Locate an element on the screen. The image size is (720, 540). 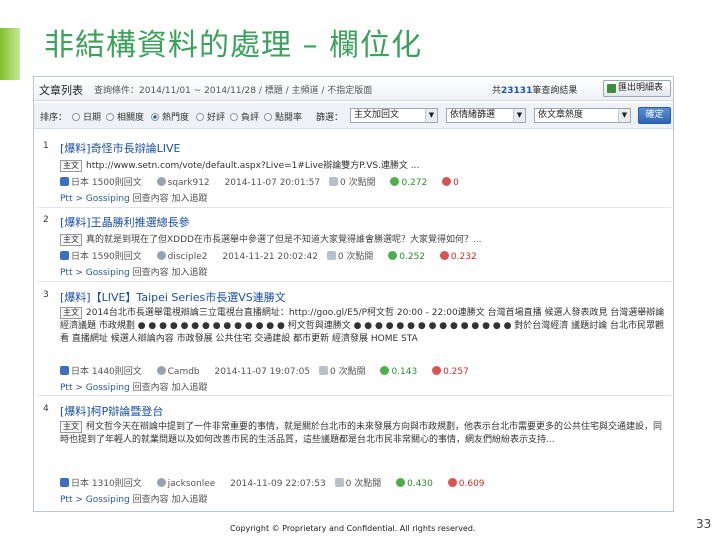
result-title-link: [爆料]柯P辯論暨登台 is located at coordinates (111, 411).